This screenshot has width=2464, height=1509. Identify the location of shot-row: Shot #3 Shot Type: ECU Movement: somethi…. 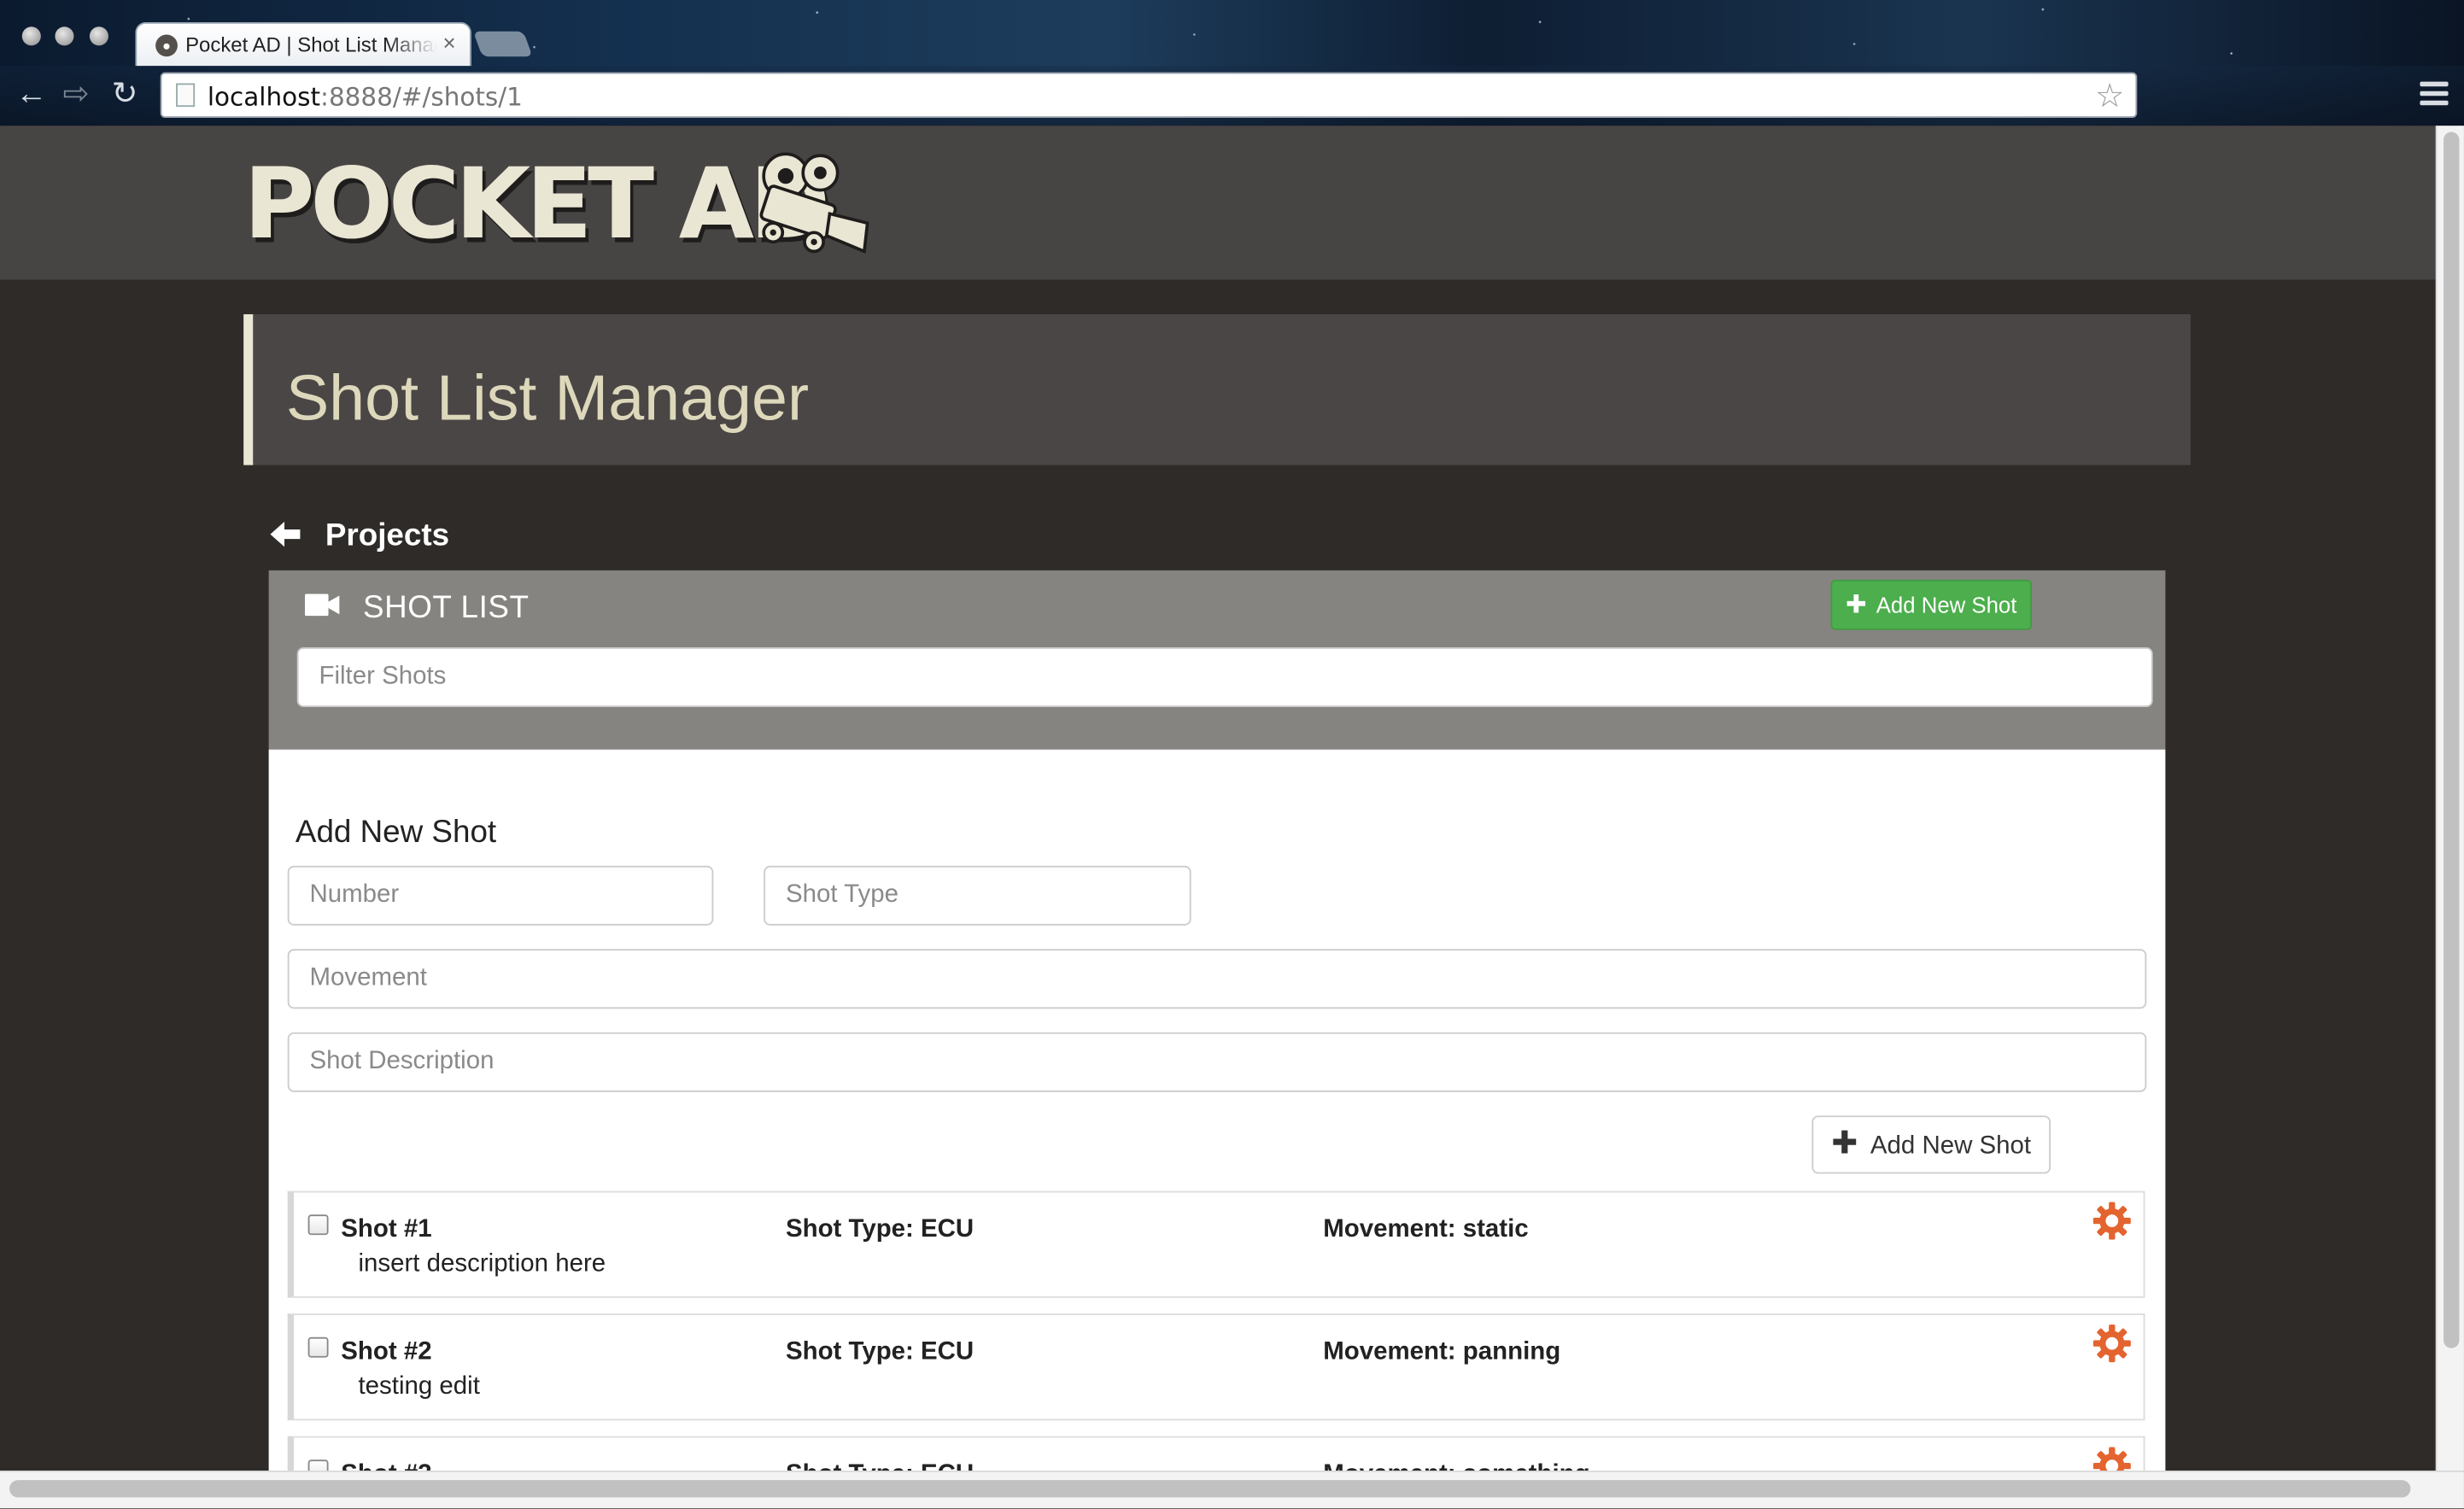
(1216, 1453).